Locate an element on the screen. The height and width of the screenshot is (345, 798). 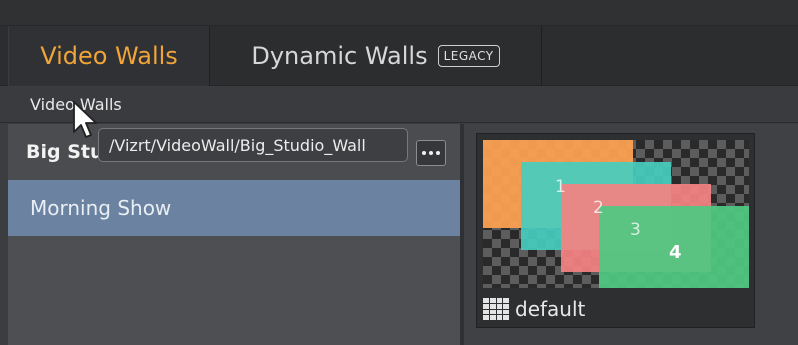
tab-video-walls-label: Video Walls is located at coordinates (109, 56).